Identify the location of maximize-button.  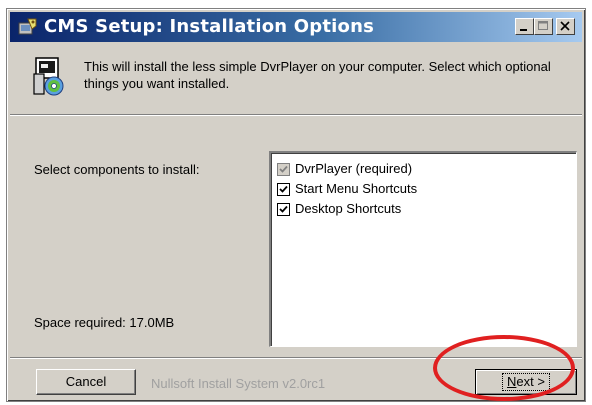
(543, 26).